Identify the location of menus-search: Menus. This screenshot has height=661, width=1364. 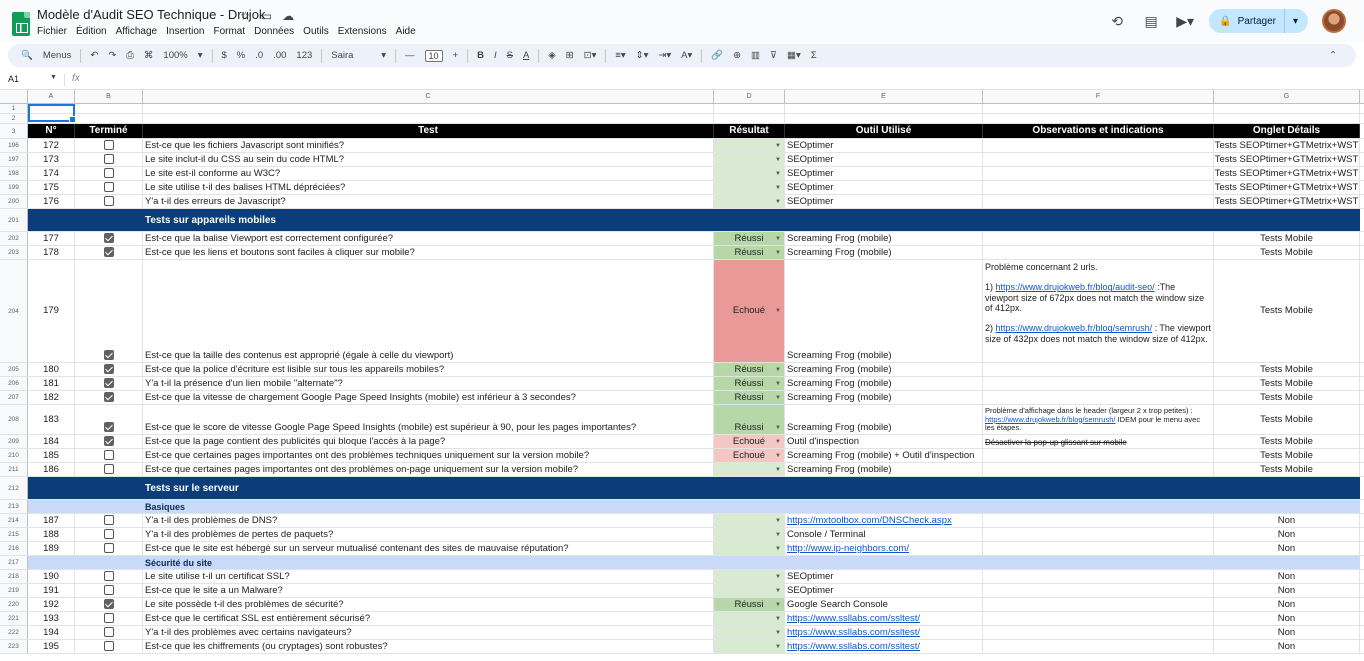
(57, 55).